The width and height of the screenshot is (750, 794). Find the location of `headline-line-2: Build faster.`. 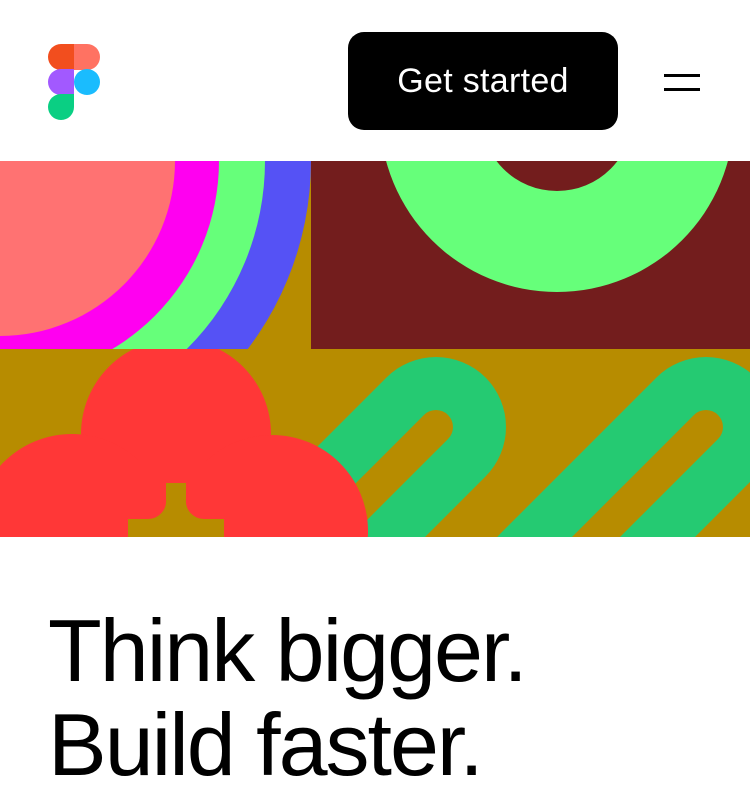

headline-line-2: Build faster. is located at coordinates (266, 744).